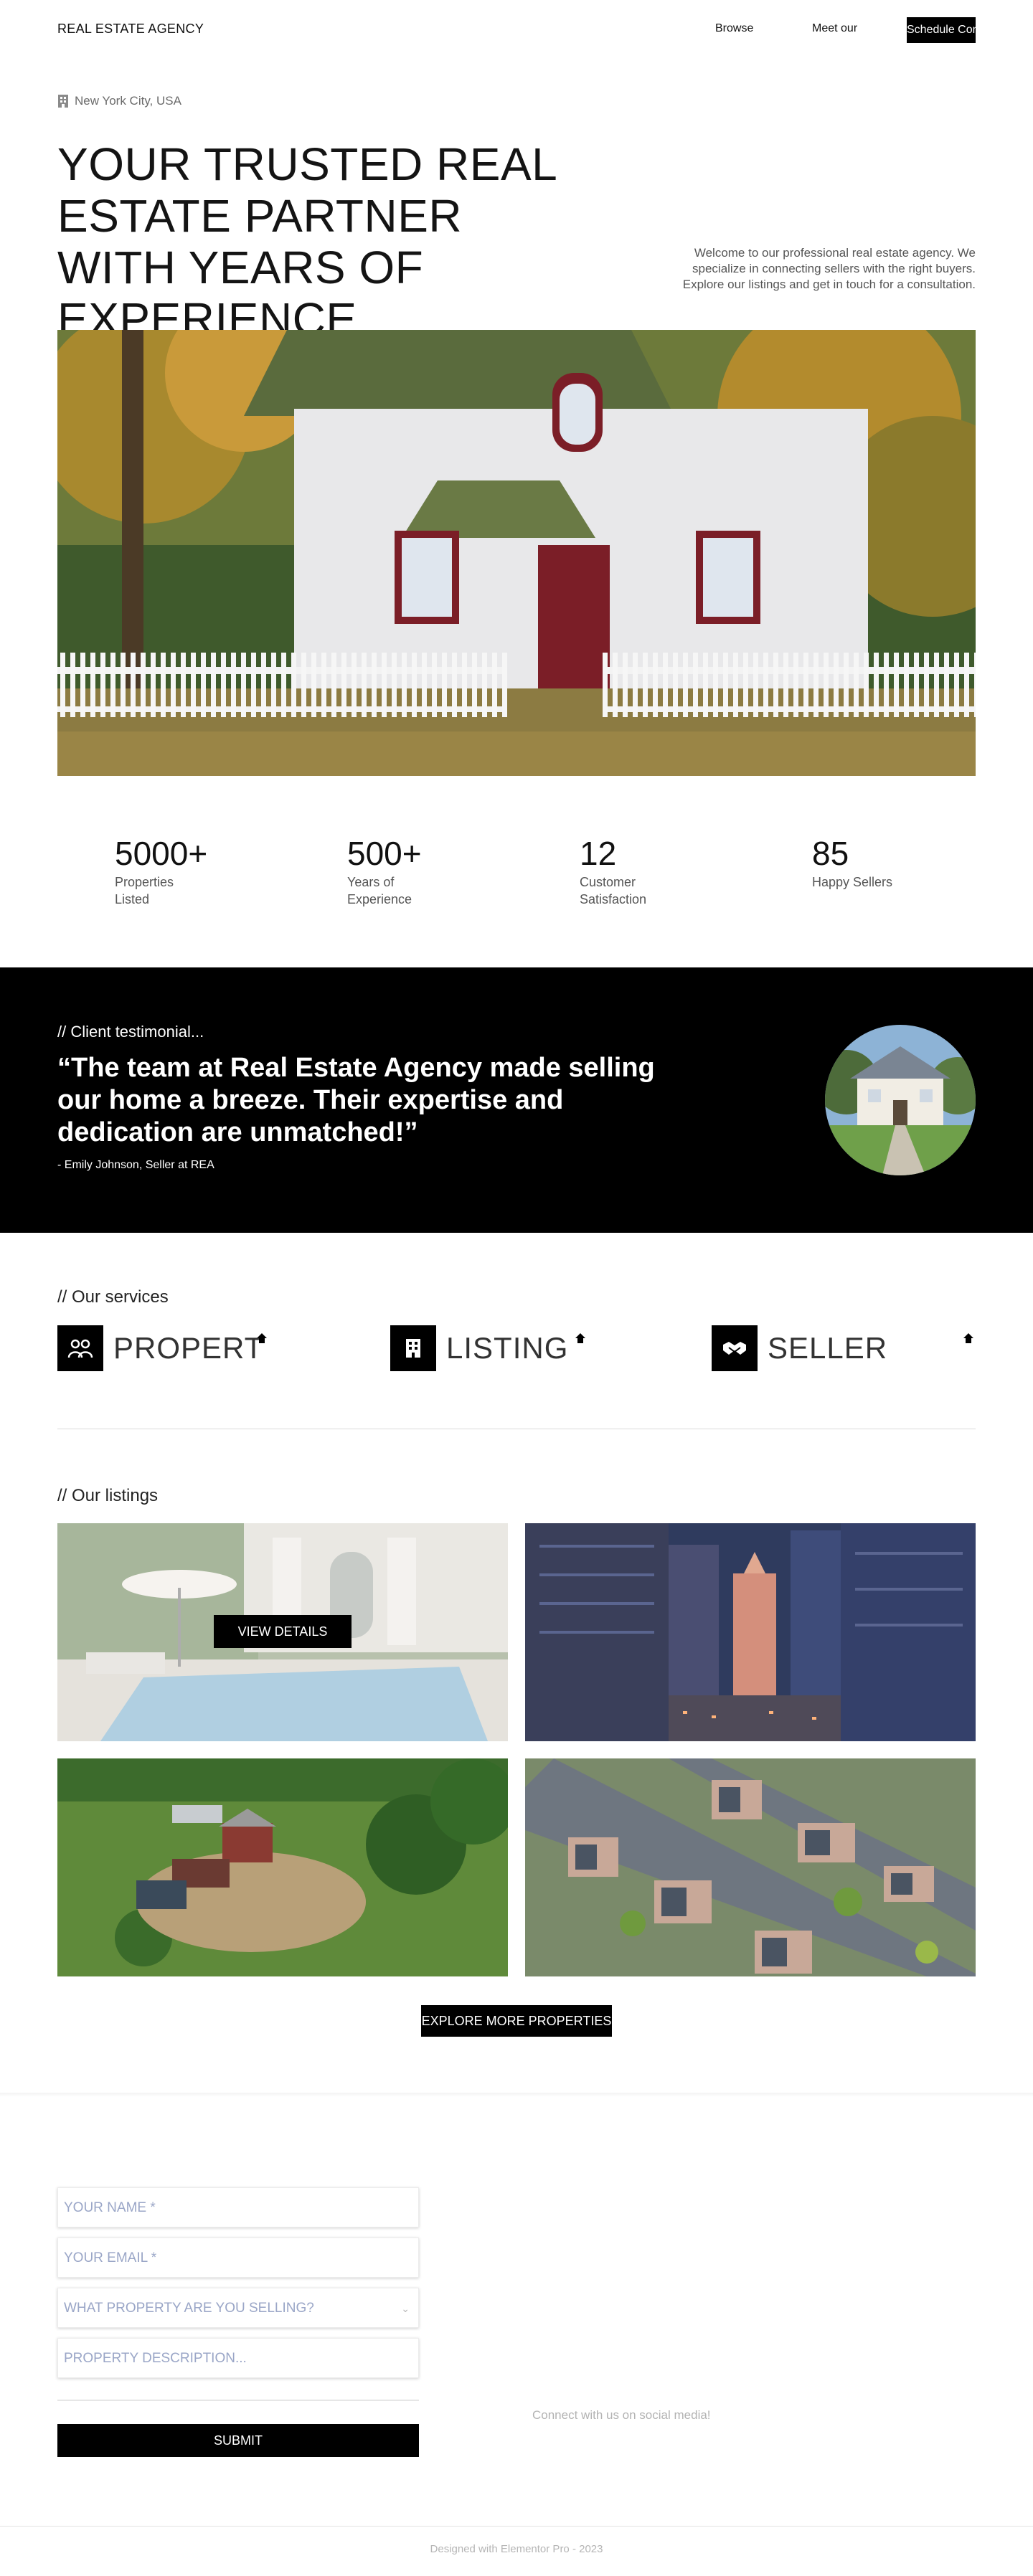 The width and height of the screenshot is (1033, 2576). What do you see at coordinates (734, 28) in the screenshot?
I see `nav-browse-link: Browse` at bounding box center [734, 28].